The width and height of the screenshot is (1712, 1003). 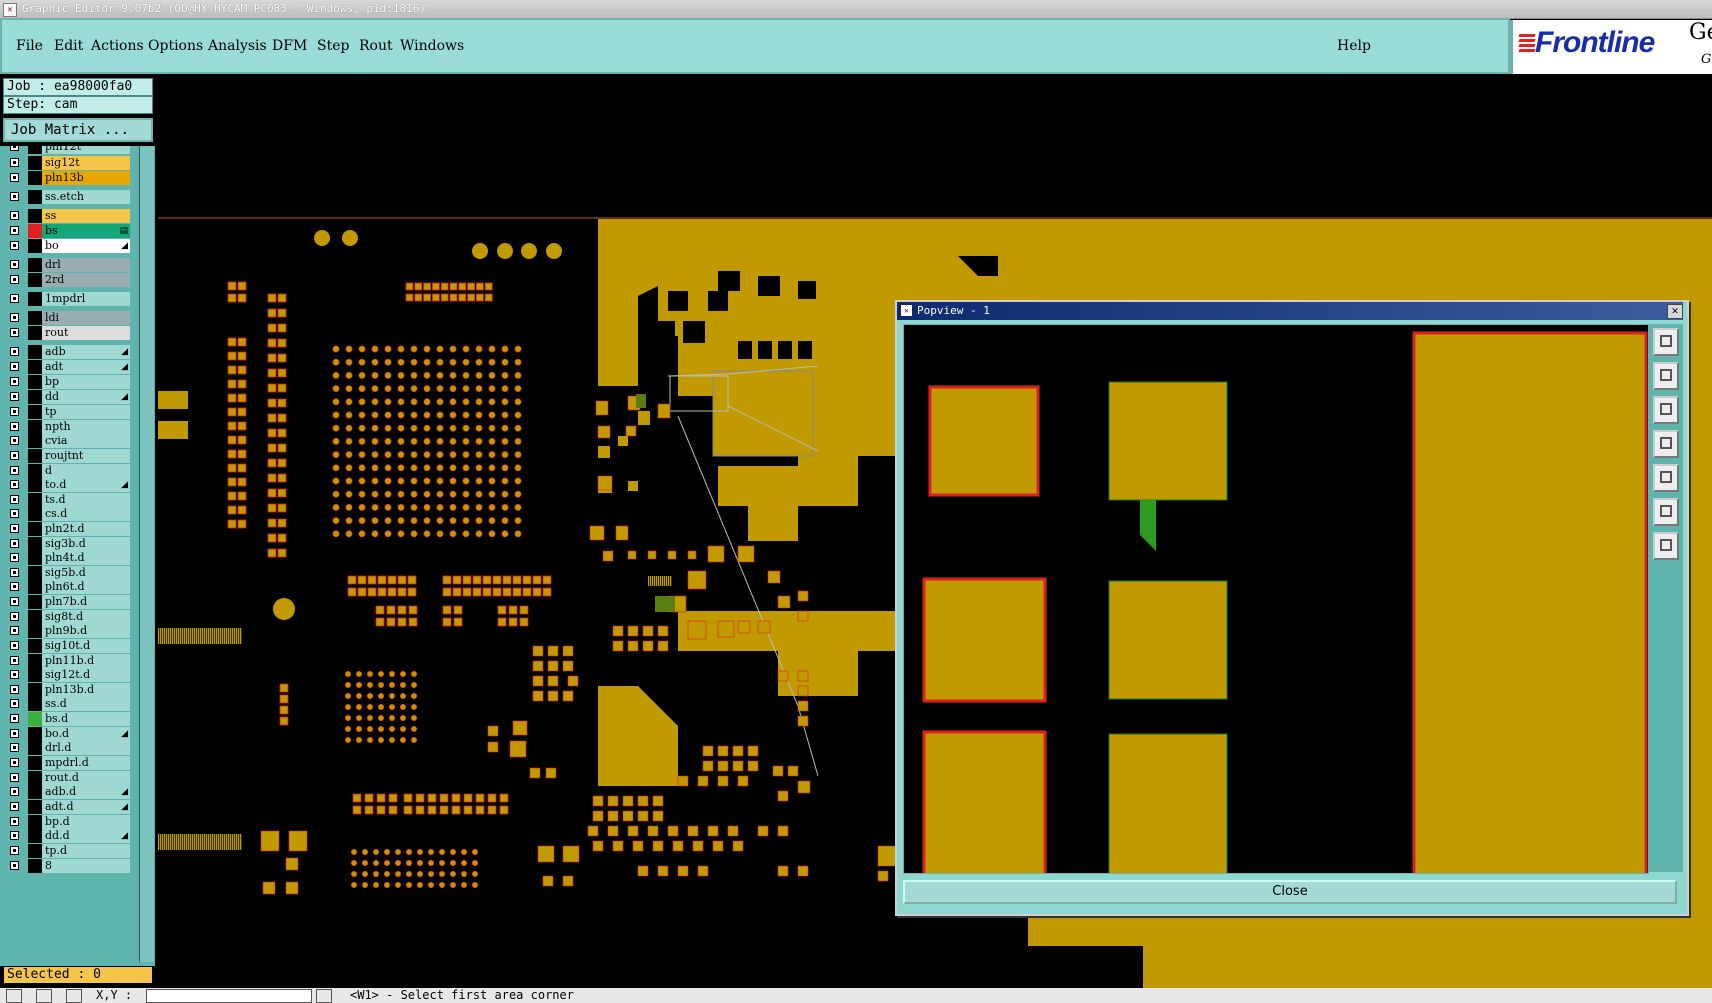 I want to click on layer-row: bo.d ◢, so click(x=68, y=734).